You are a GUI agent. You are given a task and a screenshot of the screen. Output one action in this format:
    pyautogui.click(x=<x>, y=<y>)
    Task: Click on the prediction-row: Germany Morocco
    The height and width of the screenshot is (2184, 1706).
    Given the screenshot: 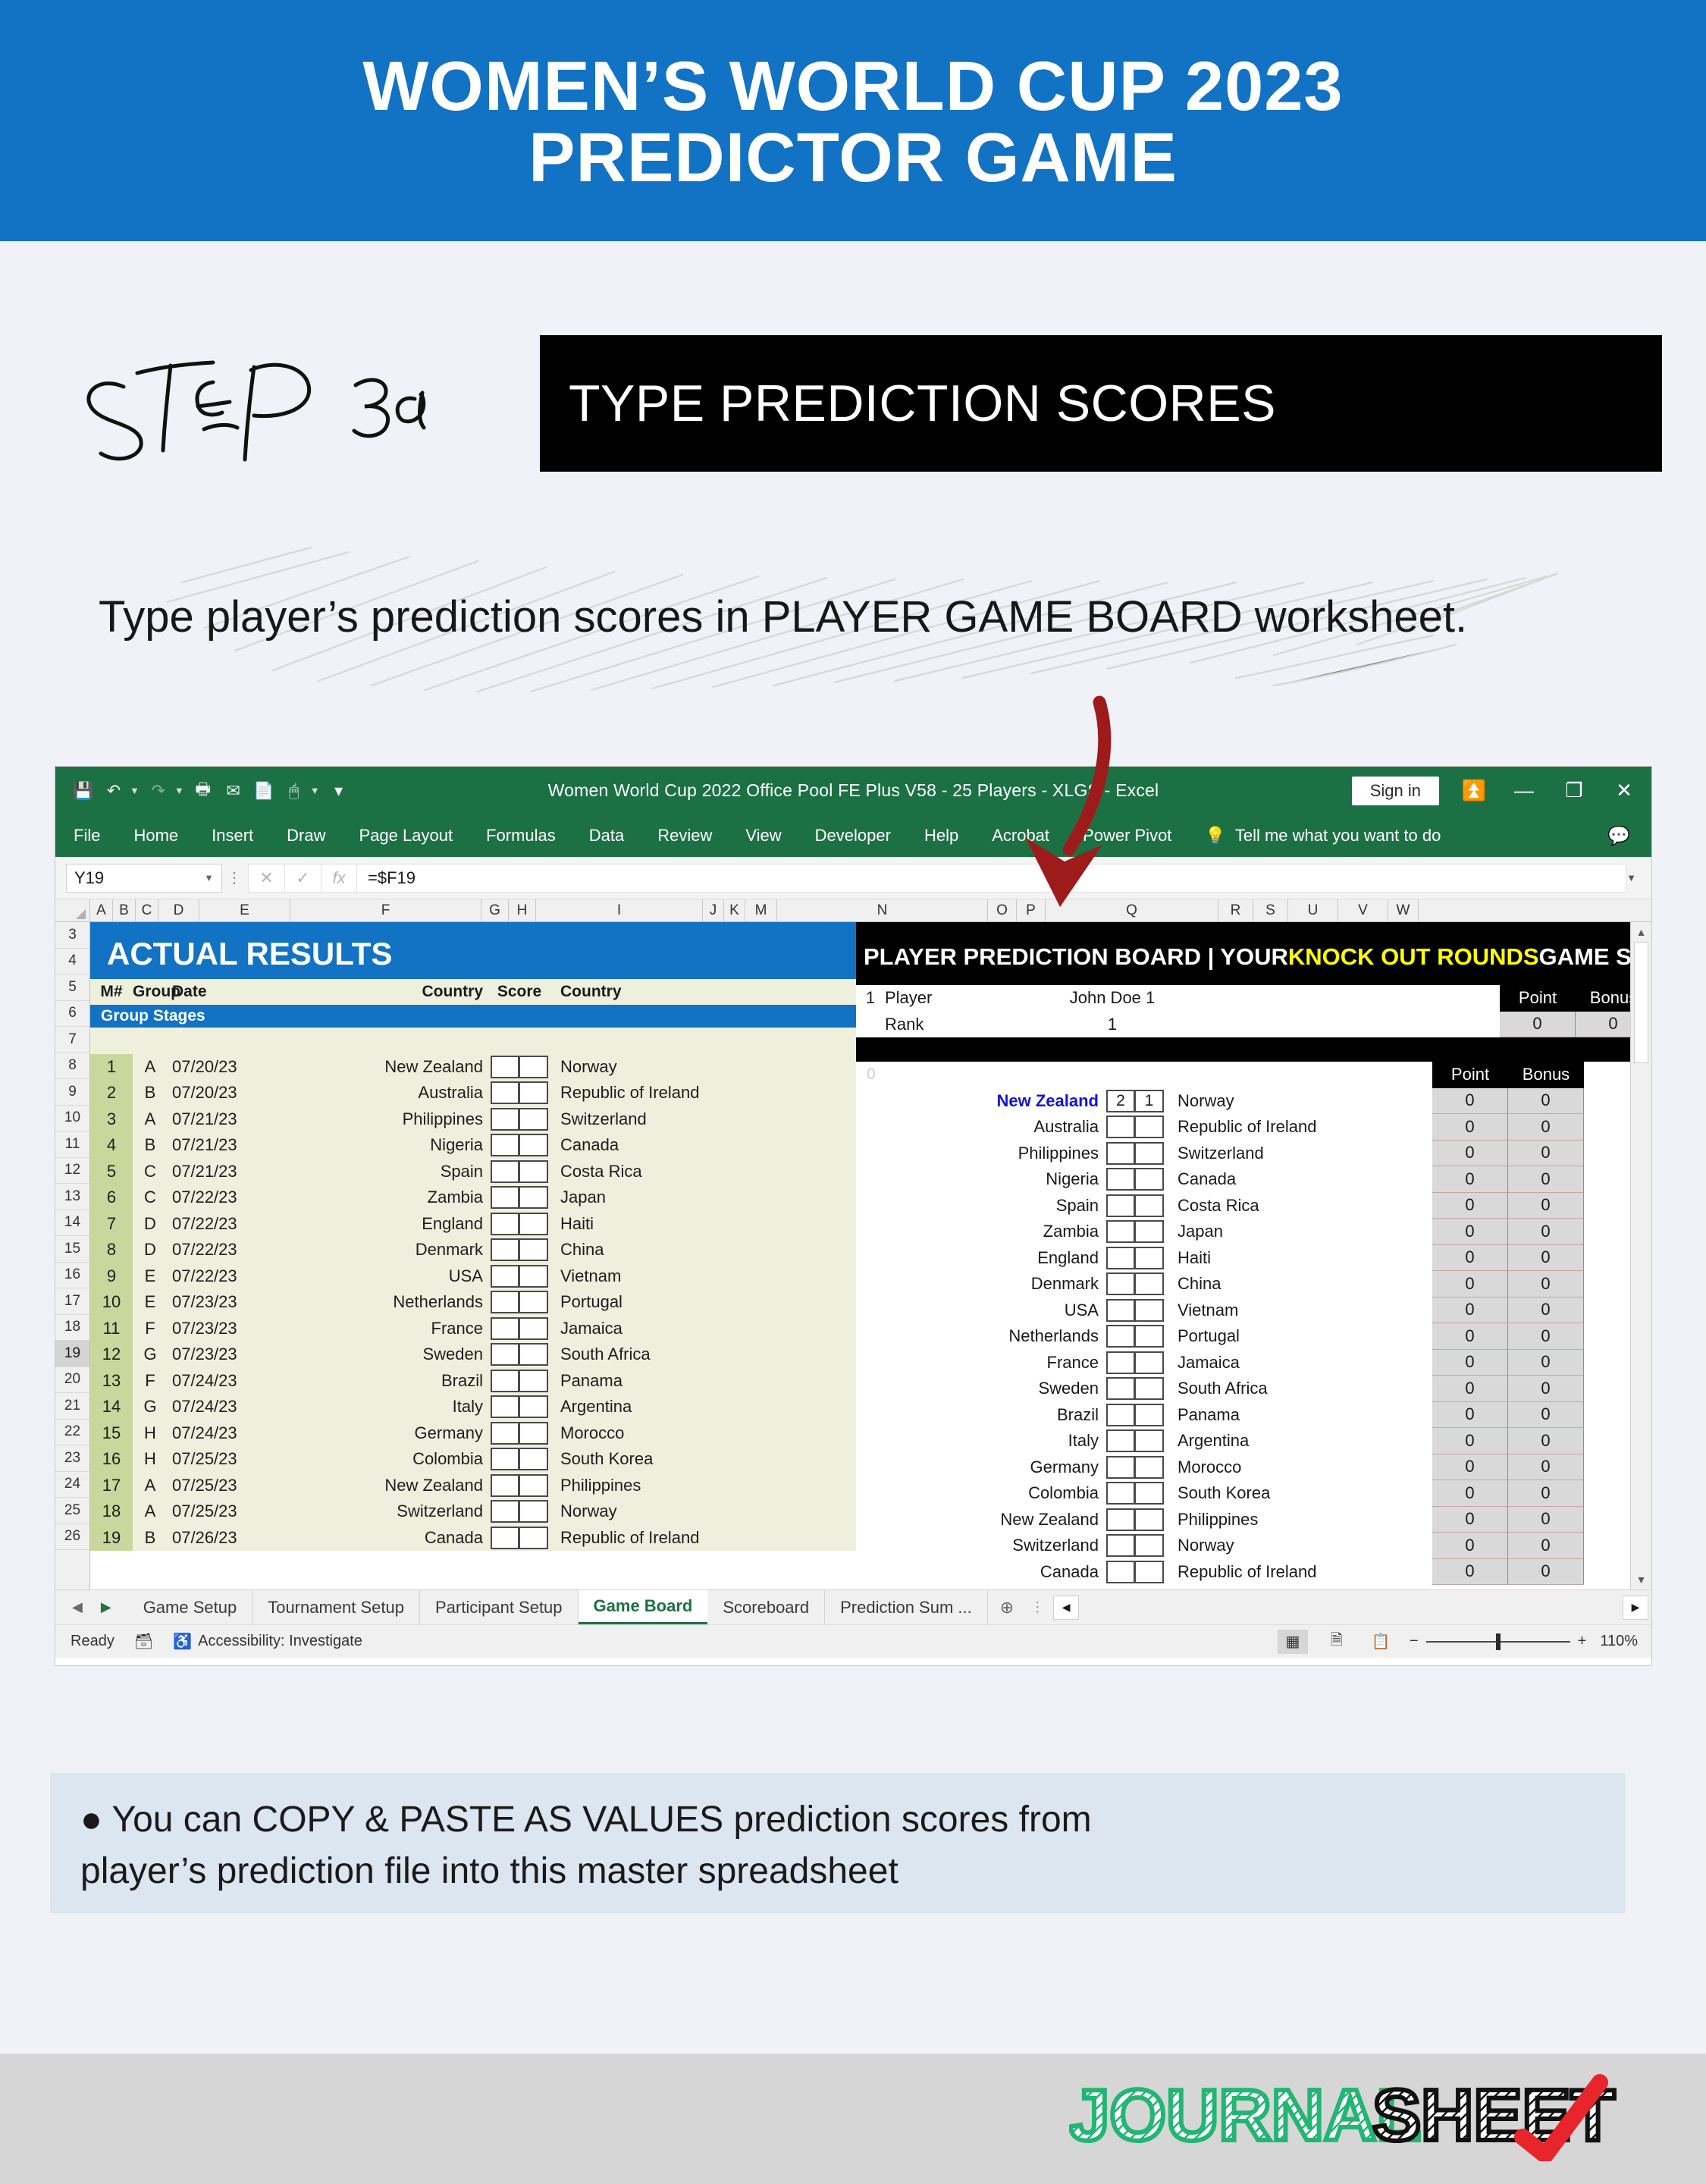 What is the action you would take?
    pyautogui.click(x=1144, y=1467)
    